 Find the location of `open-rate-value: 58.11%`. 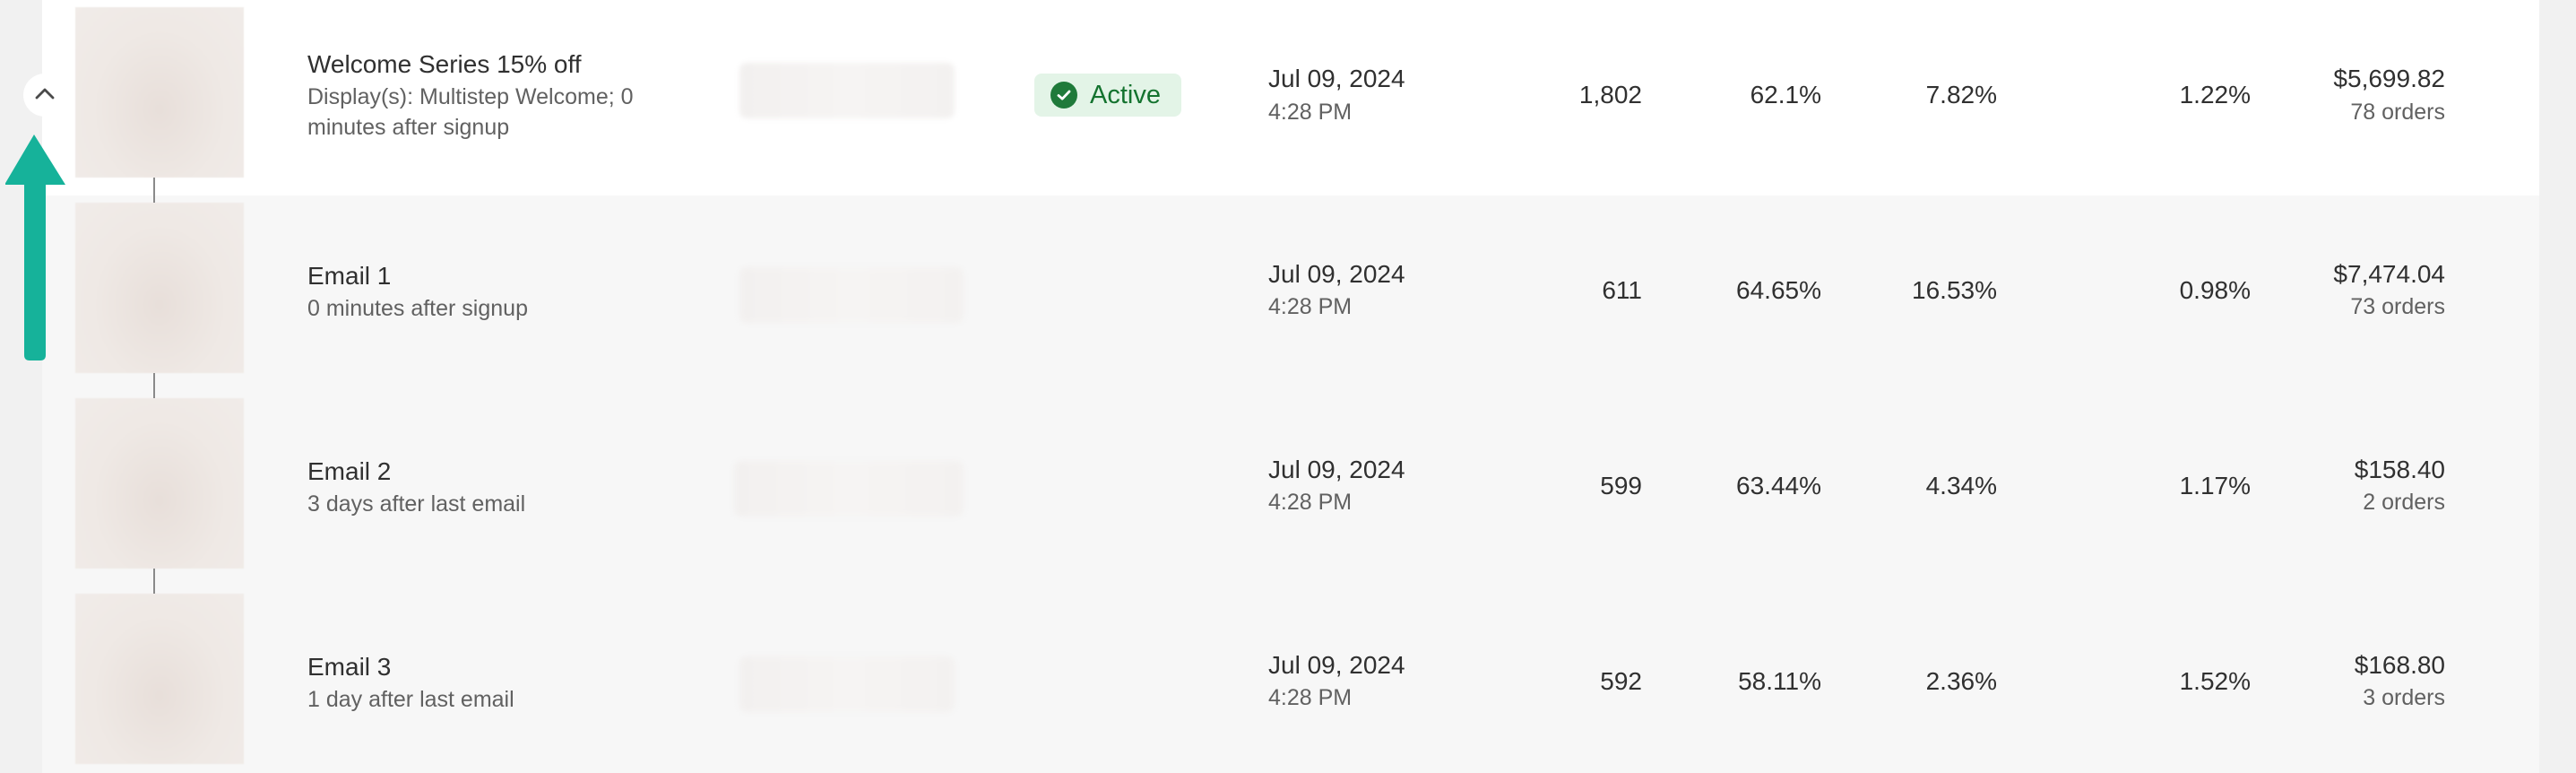

open-rate-value: 58.11% is located at coordinates (1779, 681).